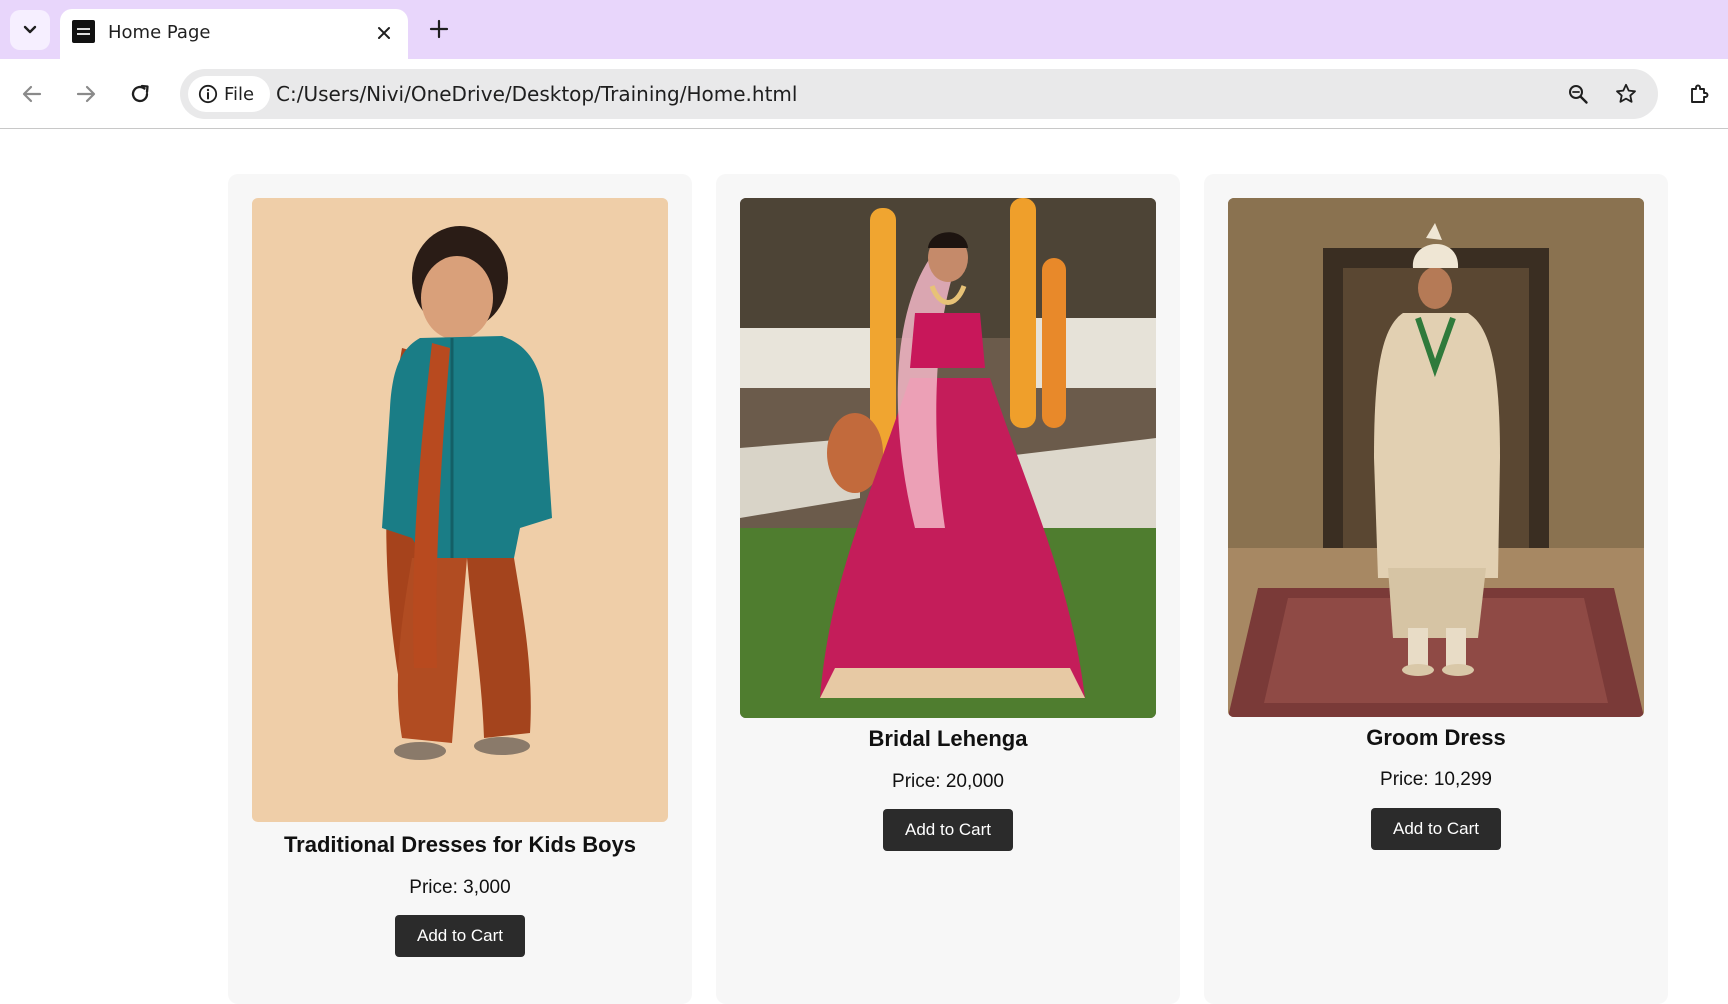  I want to click on arrow-left-icon, so click(32, 94).